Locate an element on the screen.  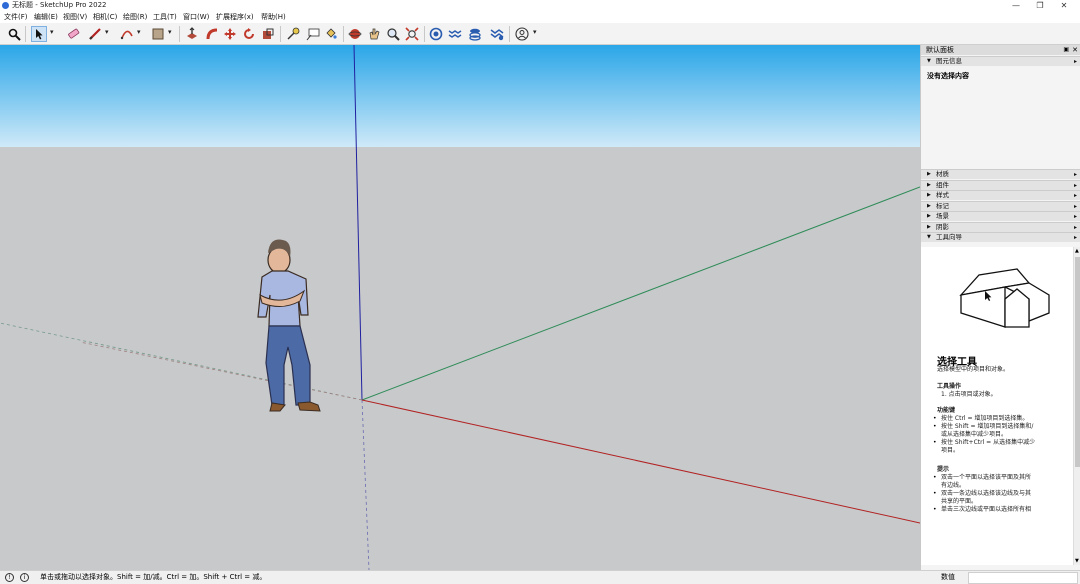
collapse-arrow-icon: ▼ is located at coordinates (929, 237).